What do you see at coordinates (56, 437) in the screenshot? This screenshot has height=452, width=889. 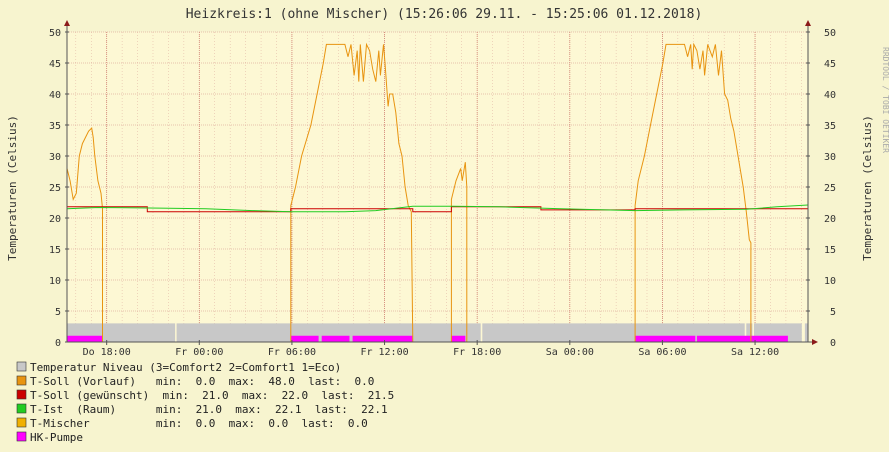 I see `legend-entry: HK-Pumpe` at bounding box center [56, 437].